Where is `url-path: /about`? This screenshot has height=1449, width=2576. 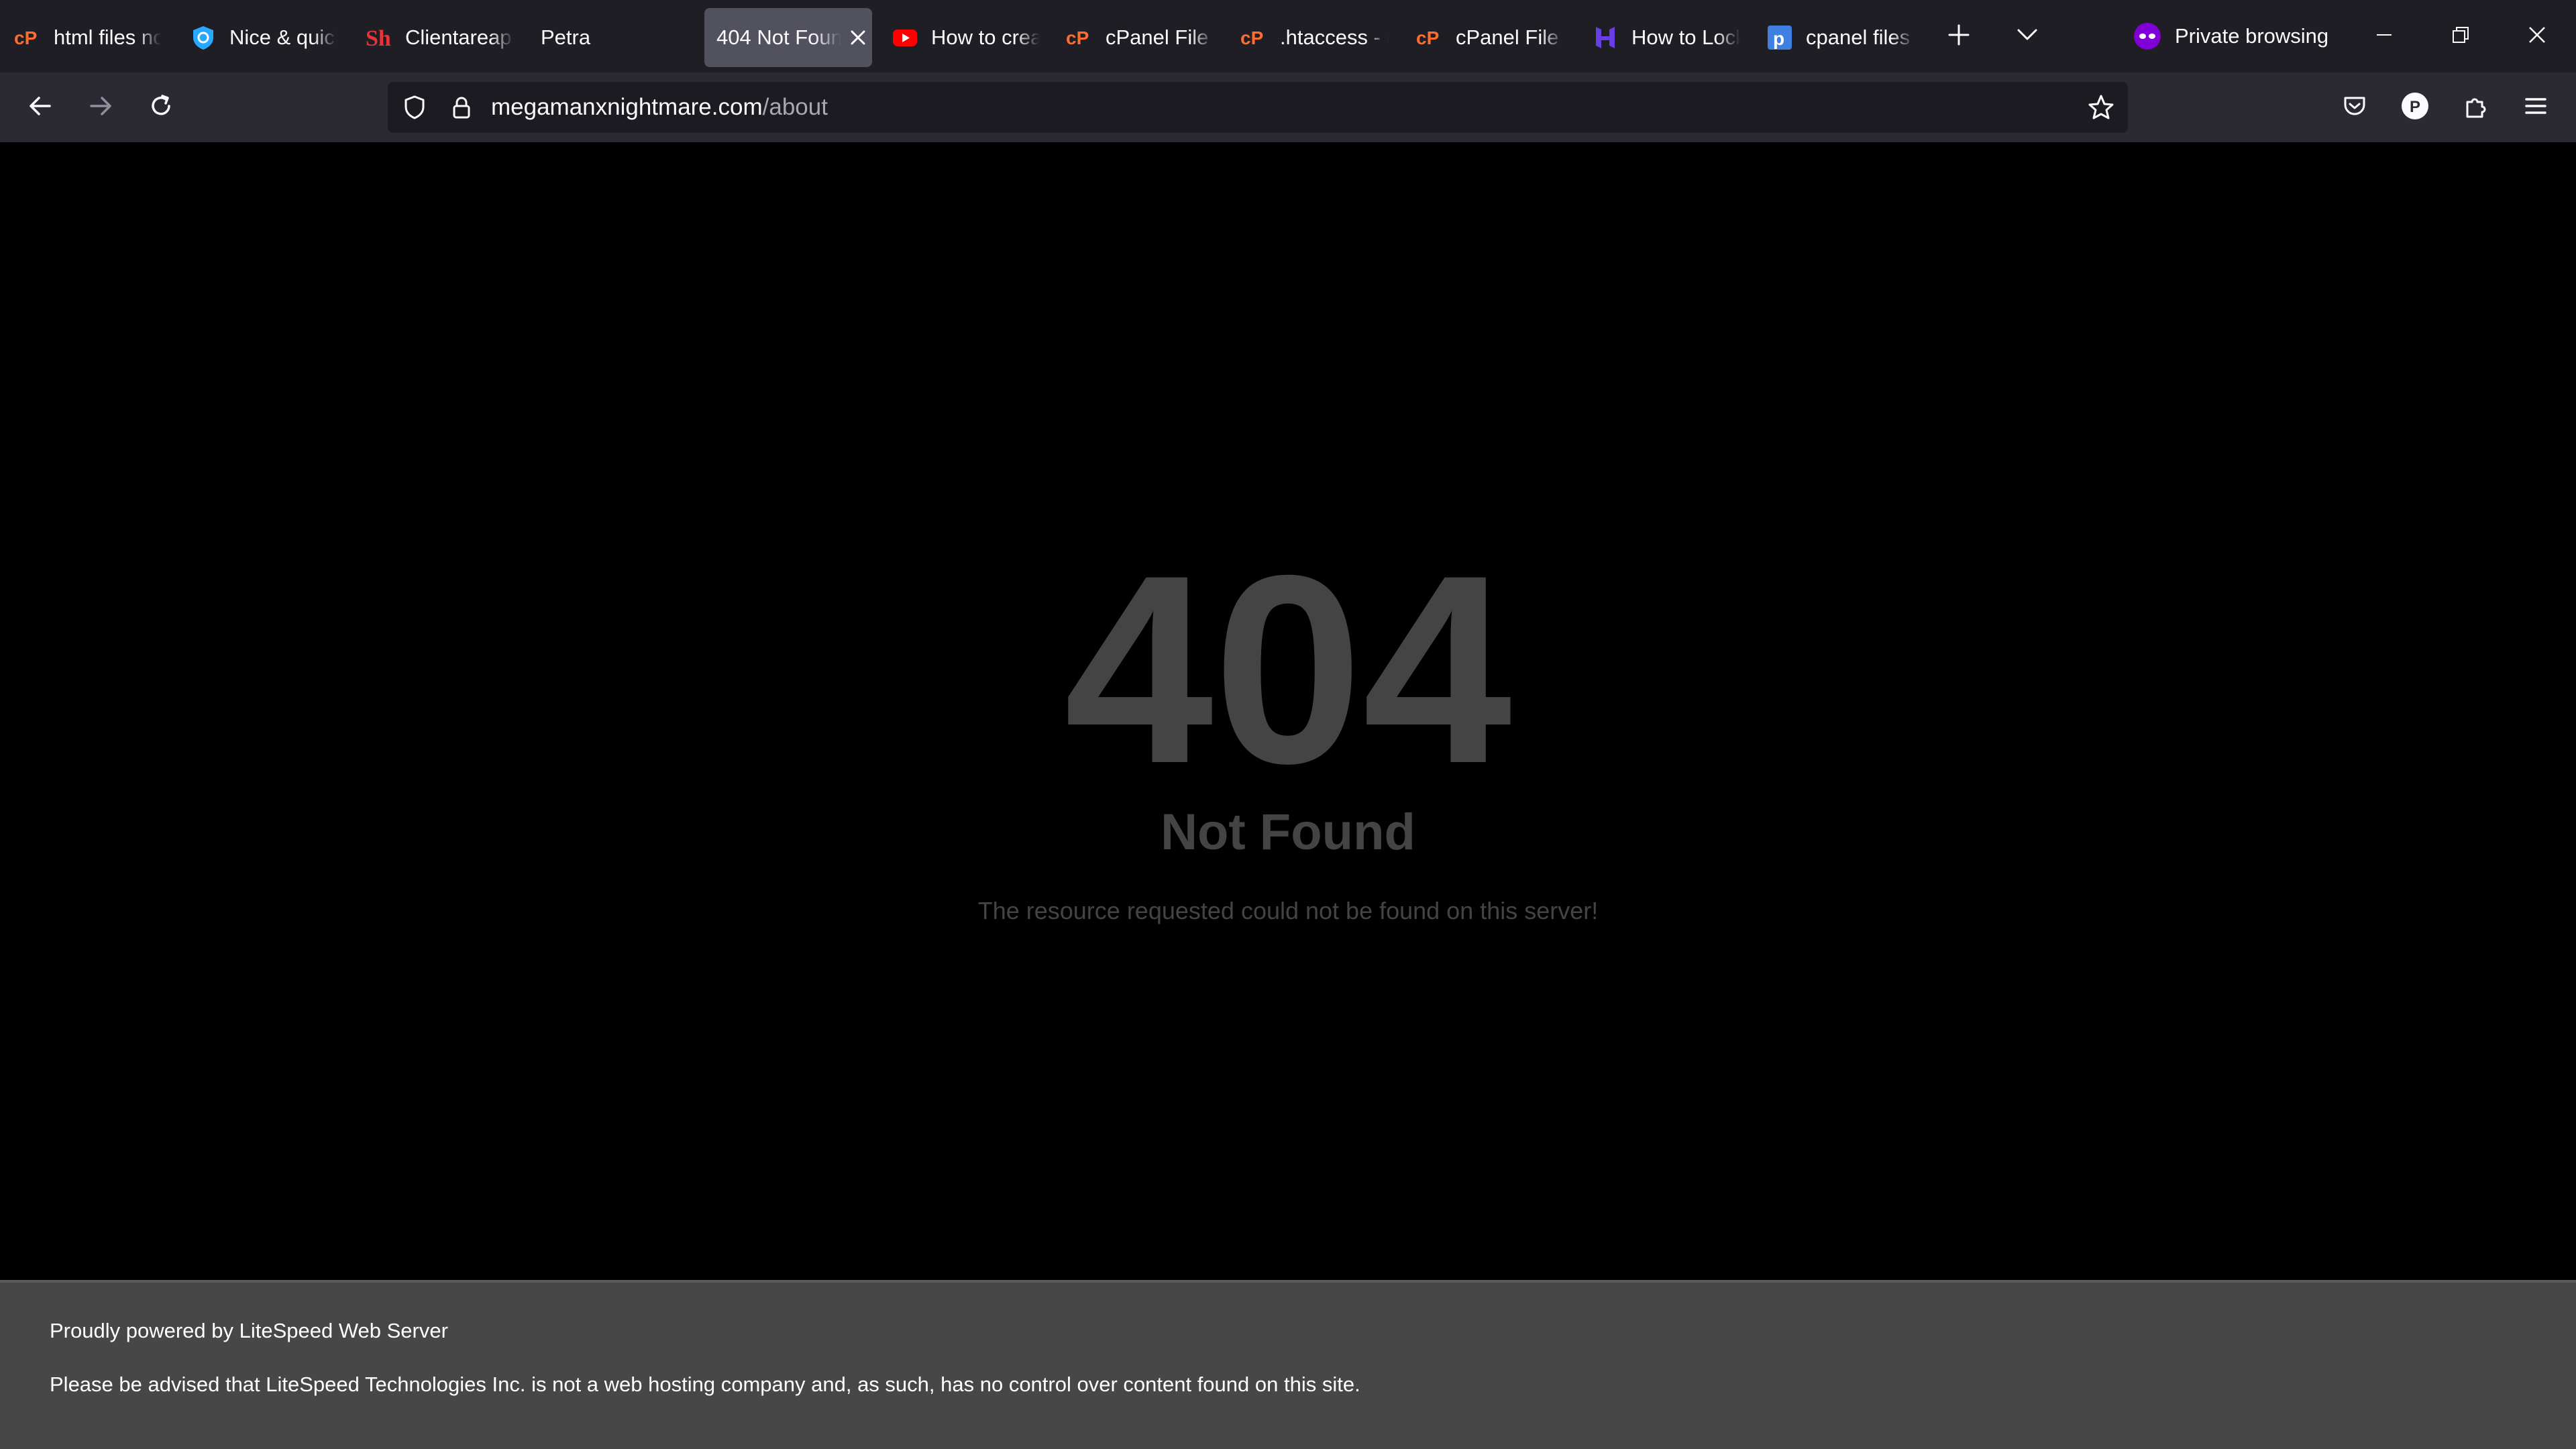 url-path: /about is located at coordinates (795, 107).